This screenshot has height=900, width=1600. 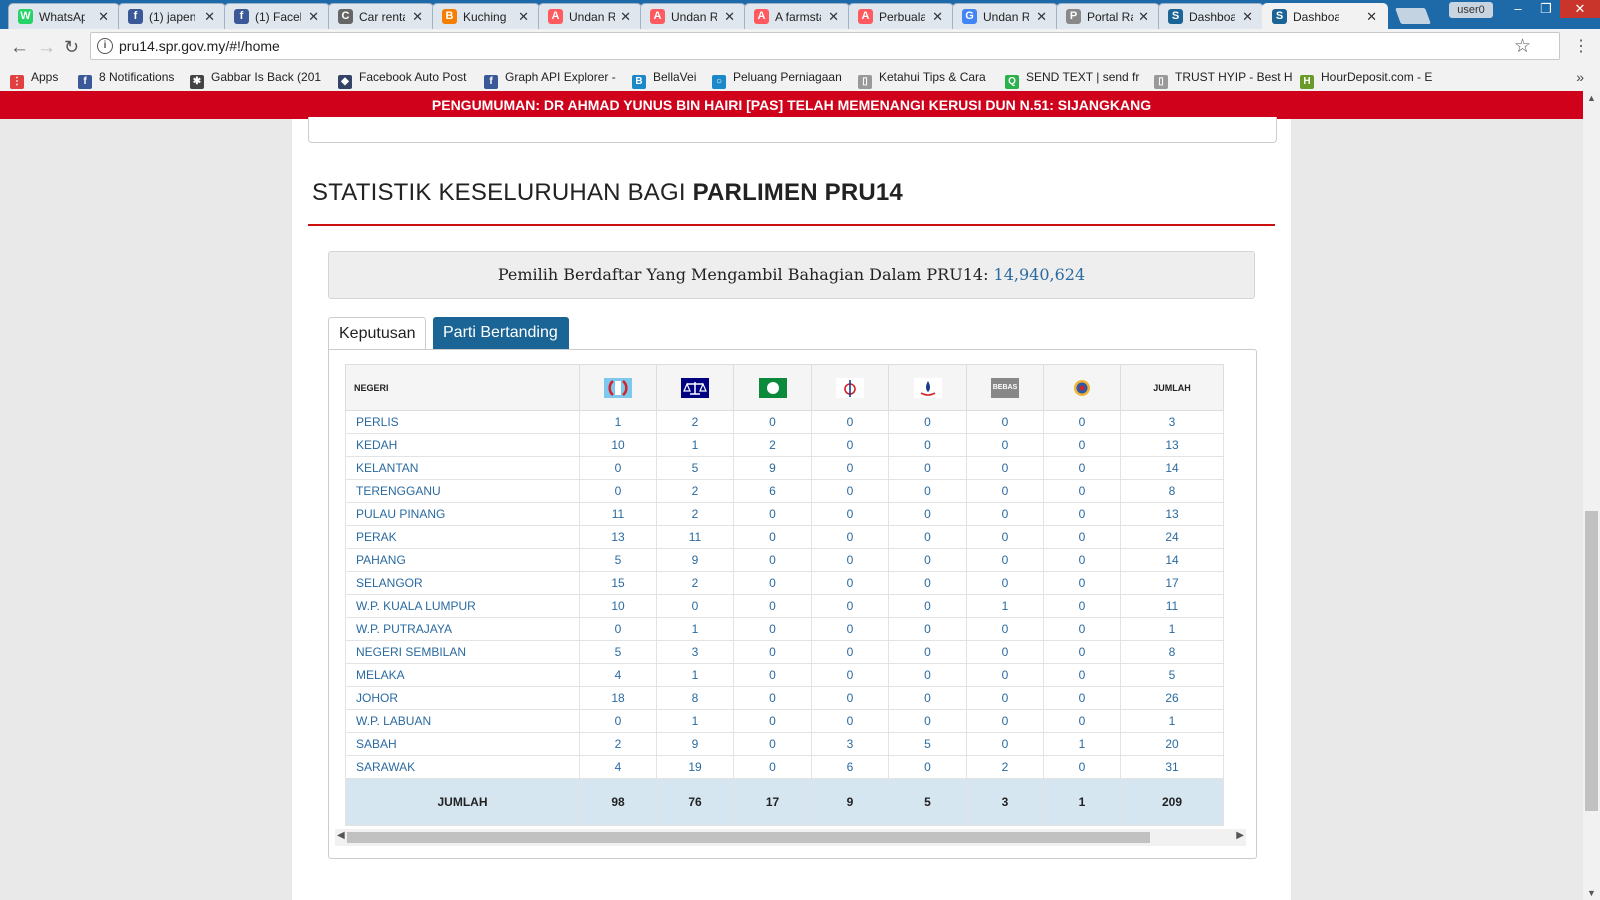 I want to click on row-total-cell: 26, so click(x=1172, y=698).